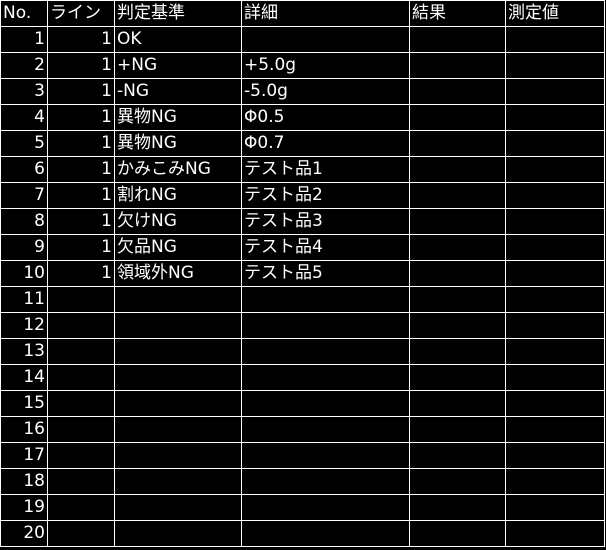 This screenshot has height=550, width=606. I want to click on table-row: 10 1 領域外NG テスト品5, so click(302, 273).